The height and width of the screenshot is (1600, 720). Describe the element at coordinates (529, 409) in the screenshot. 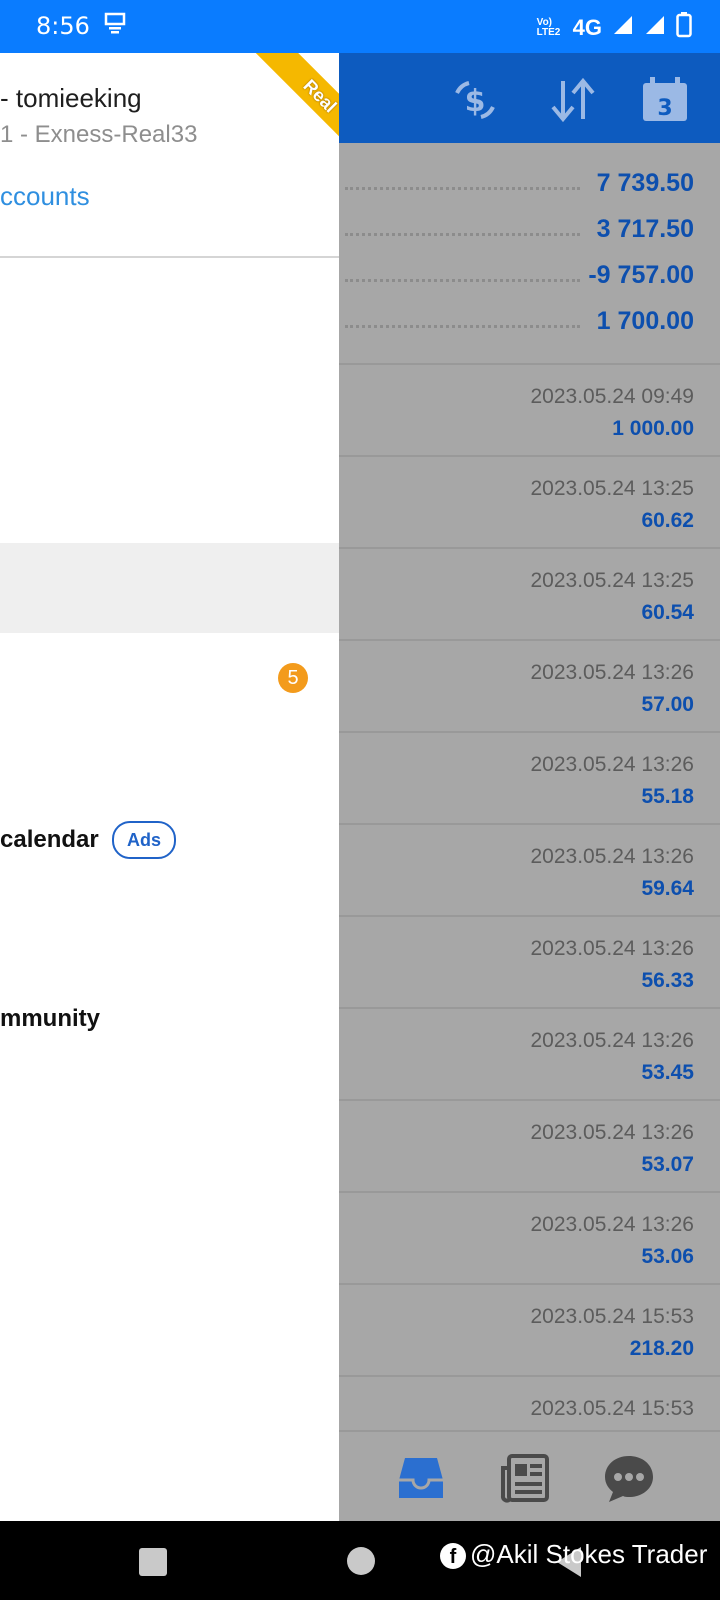

I see `deal-row: 2023.05.24 09:49 1 000.00` at that location.